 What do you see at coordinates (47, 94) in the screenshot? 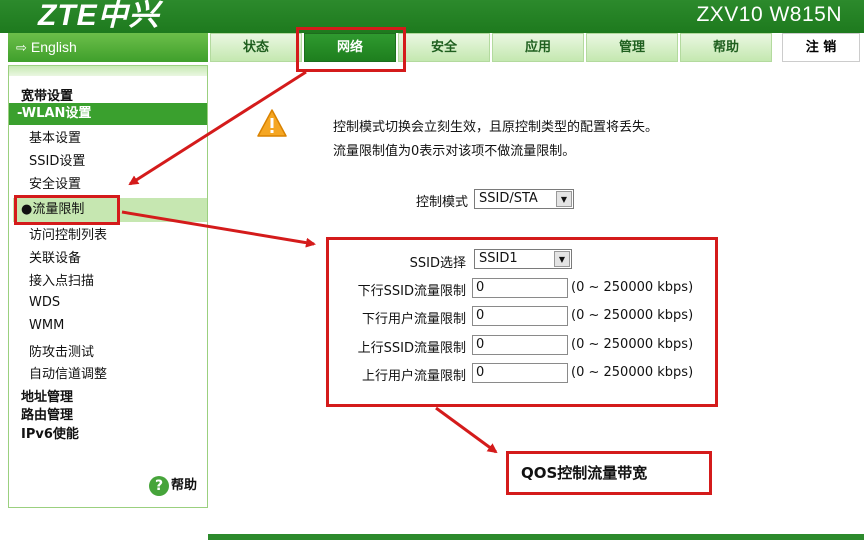
I see `sidebar-section-broadband: 宽带设置` at bounding box center [47, 94].